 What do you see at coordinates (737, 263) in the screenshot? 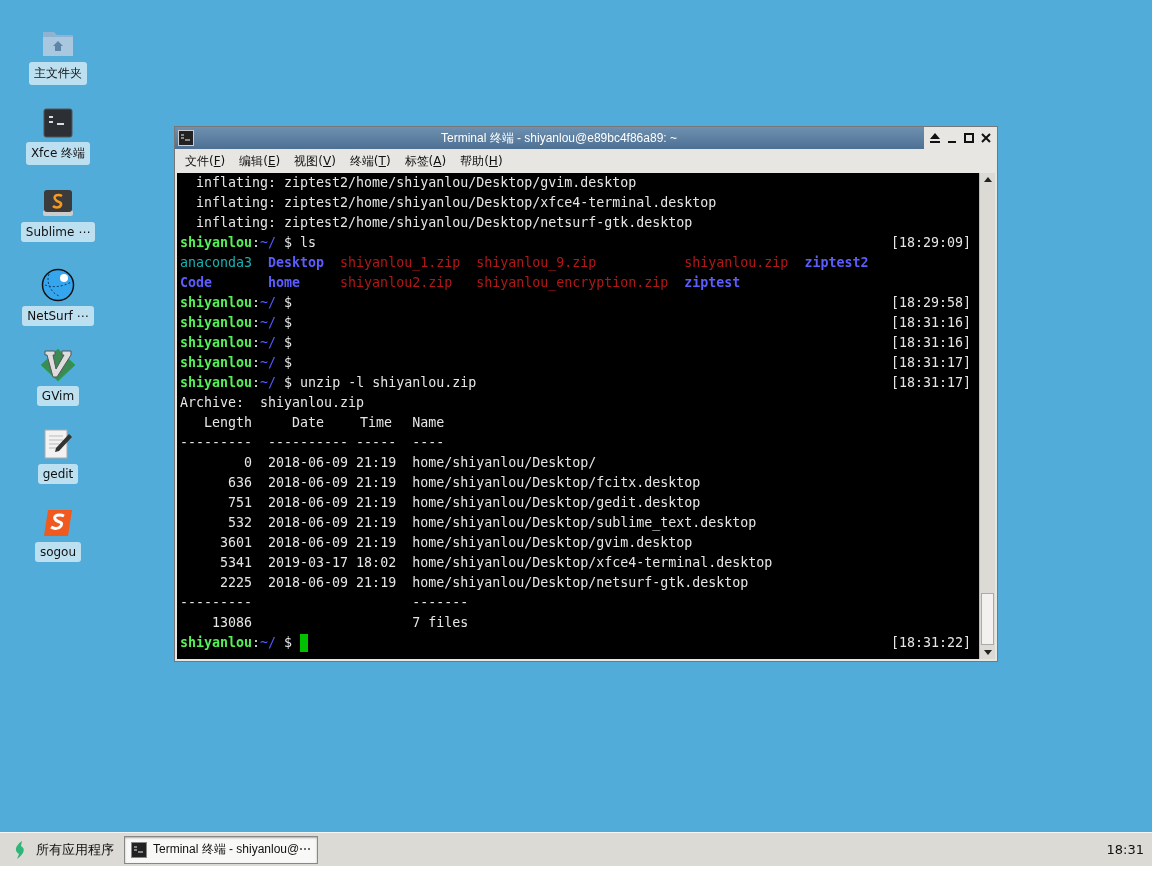
I see `file-name: shiyanlou.zip` at bounding box center [737, 263].